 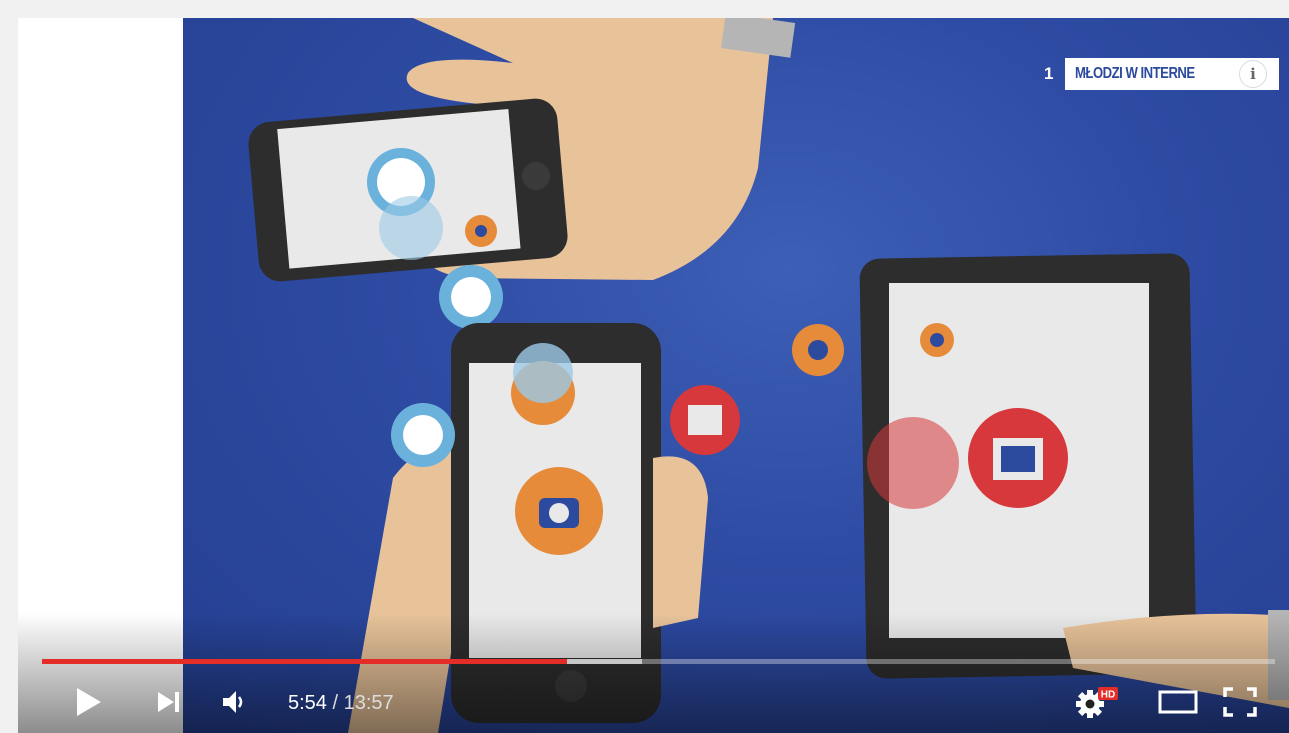 I want to click on progress-bar, so click(x=658, y=661).